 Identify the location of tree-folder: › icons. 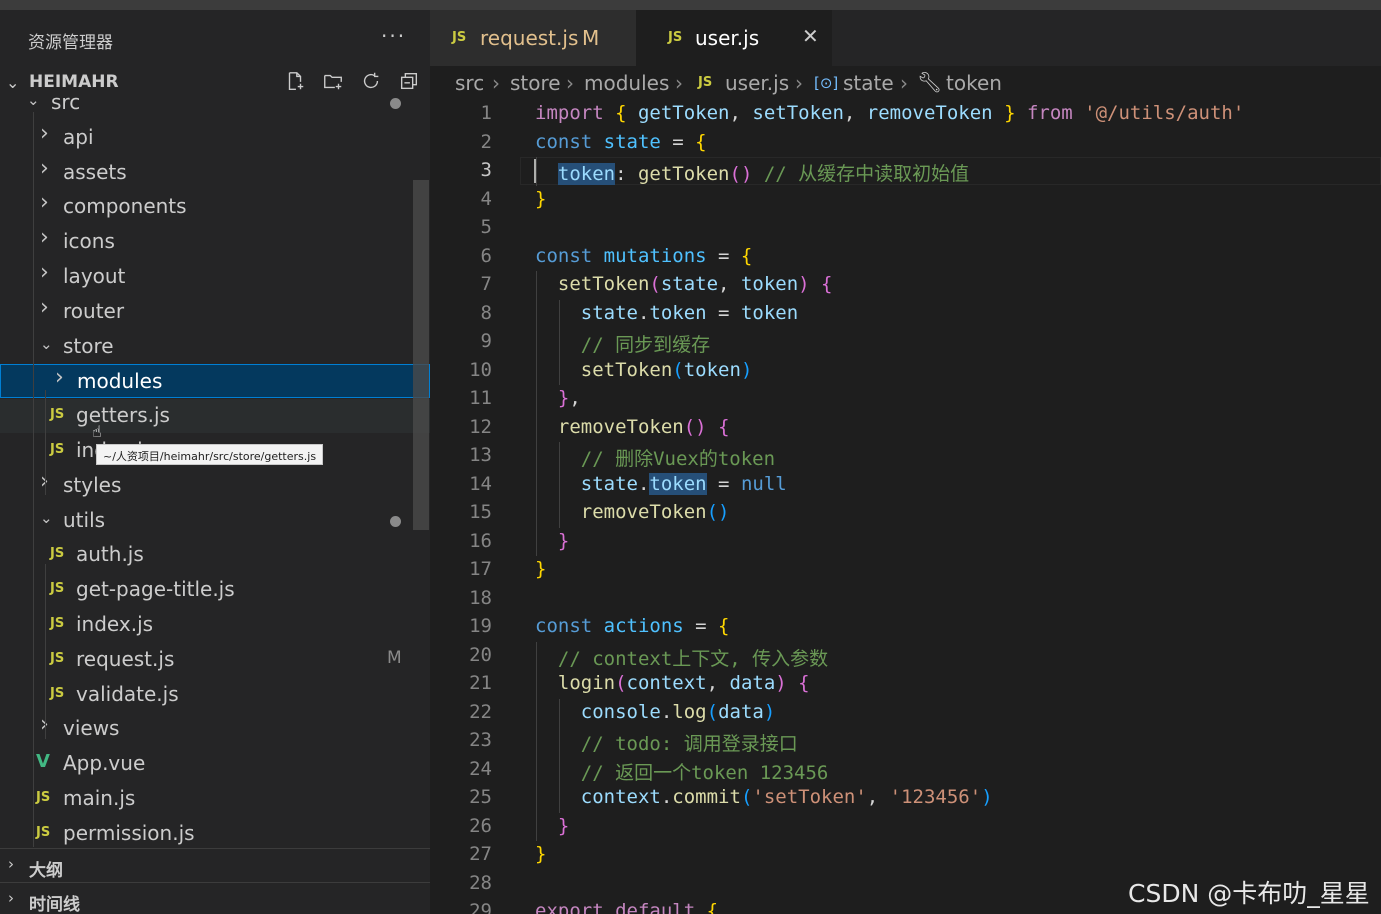
(215, 242).